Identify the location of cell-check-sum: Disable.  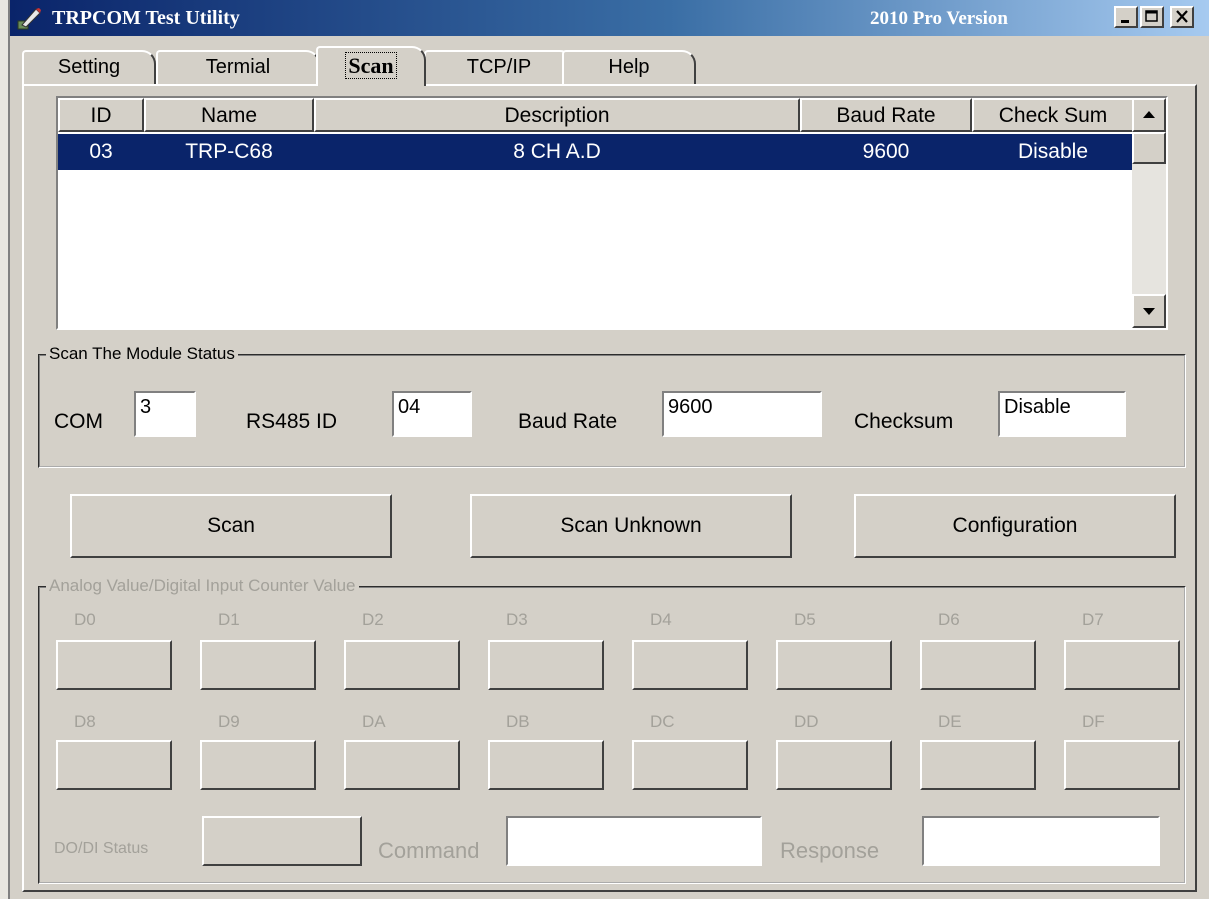
(1053, 151).